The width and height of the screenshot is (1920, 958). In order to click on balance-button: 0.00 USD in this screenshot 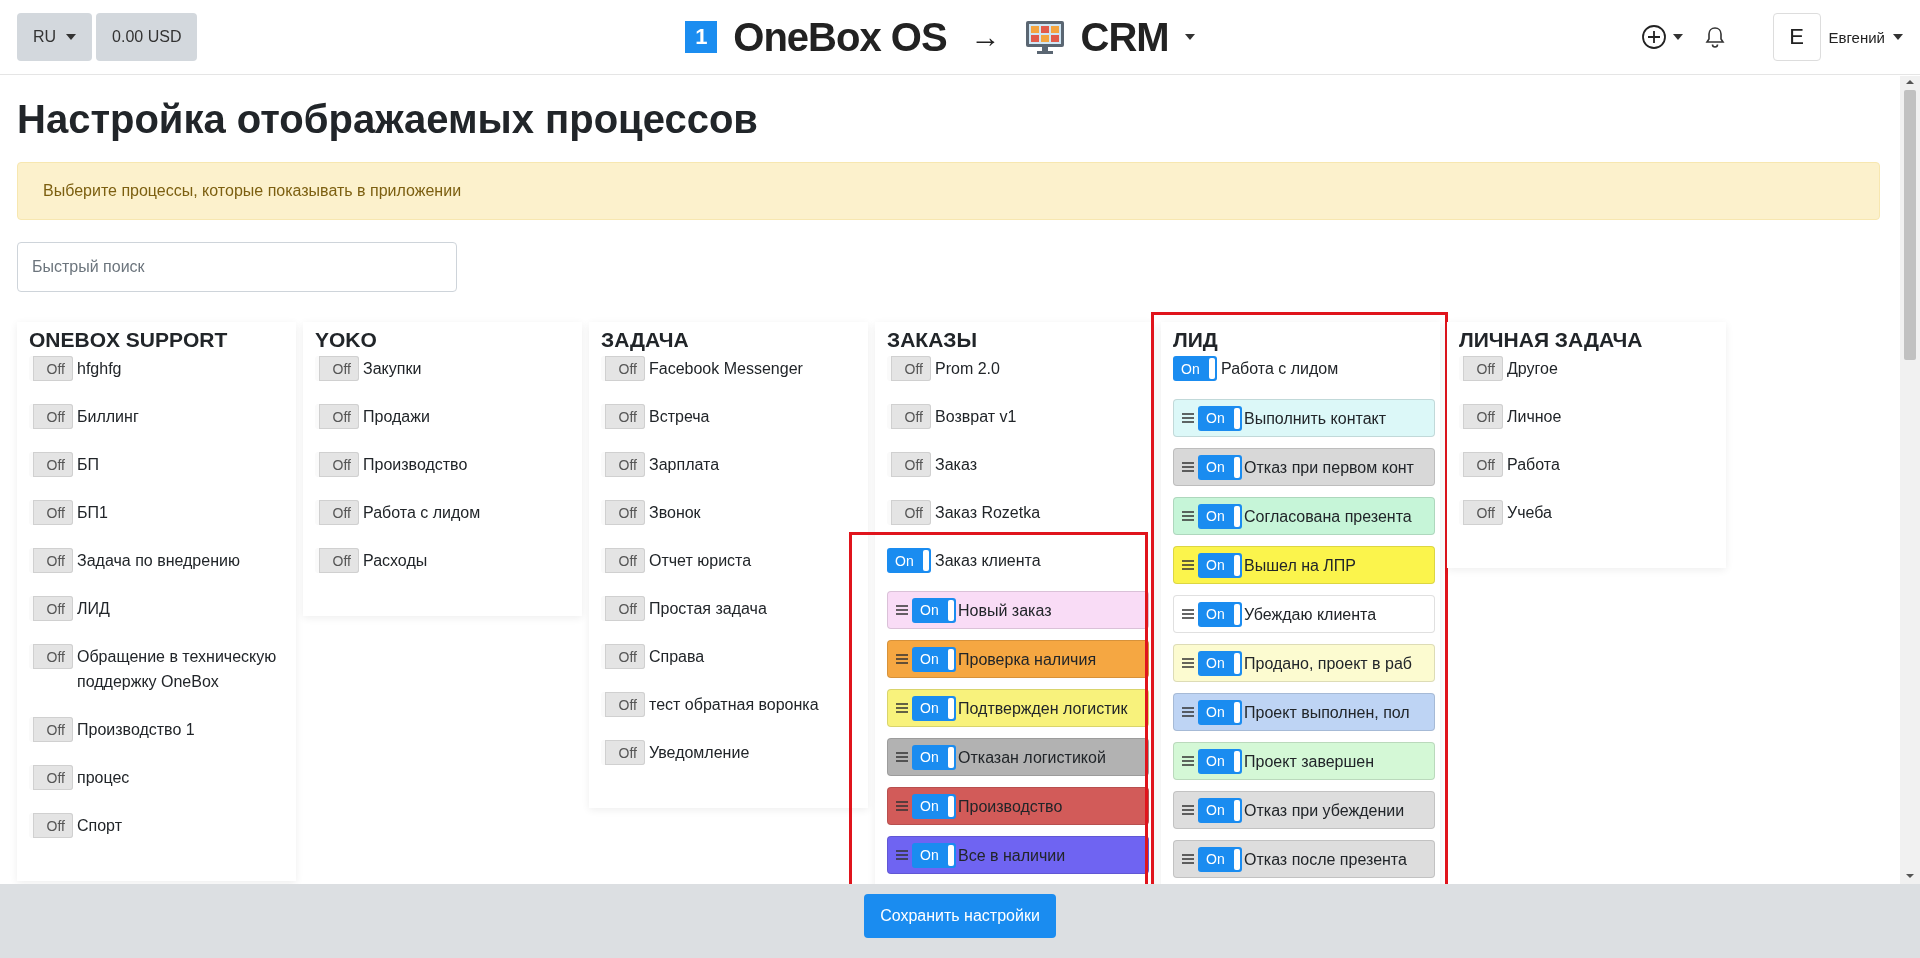, I will do `click(147, 37)`.